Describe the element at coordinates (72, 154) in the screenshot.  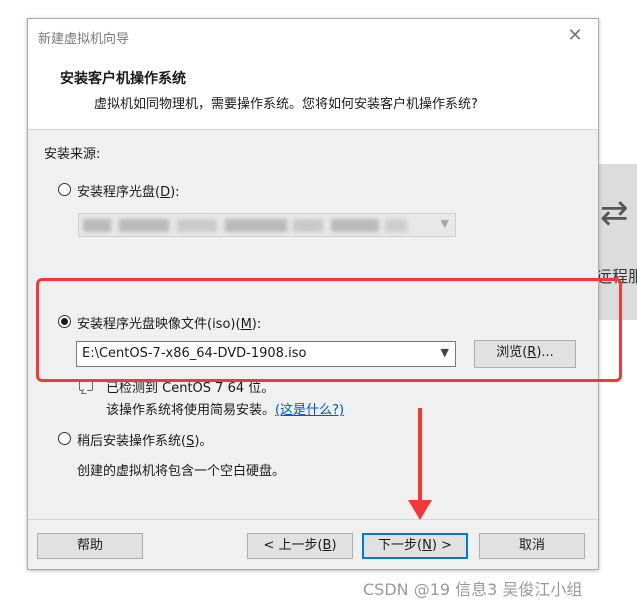
I see `install-source-label: 安装来源:` at that location.